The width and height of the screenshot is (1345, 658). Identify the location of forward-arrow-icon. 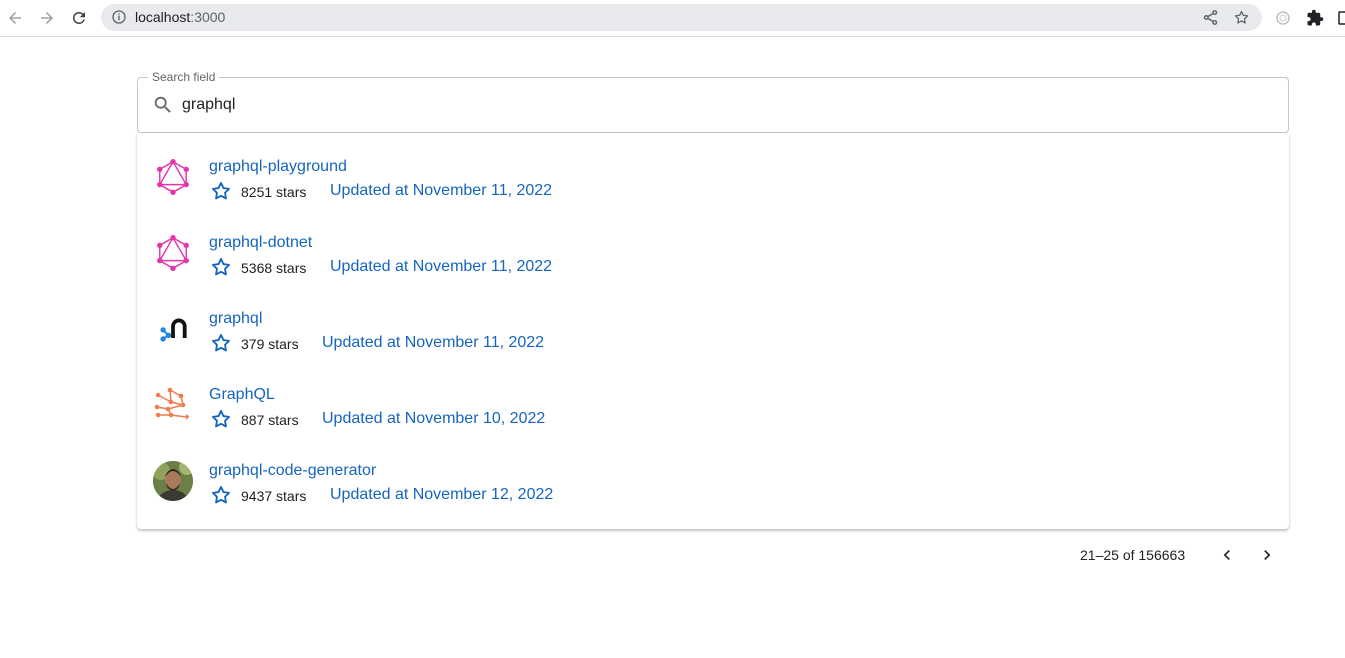
(47, 18).